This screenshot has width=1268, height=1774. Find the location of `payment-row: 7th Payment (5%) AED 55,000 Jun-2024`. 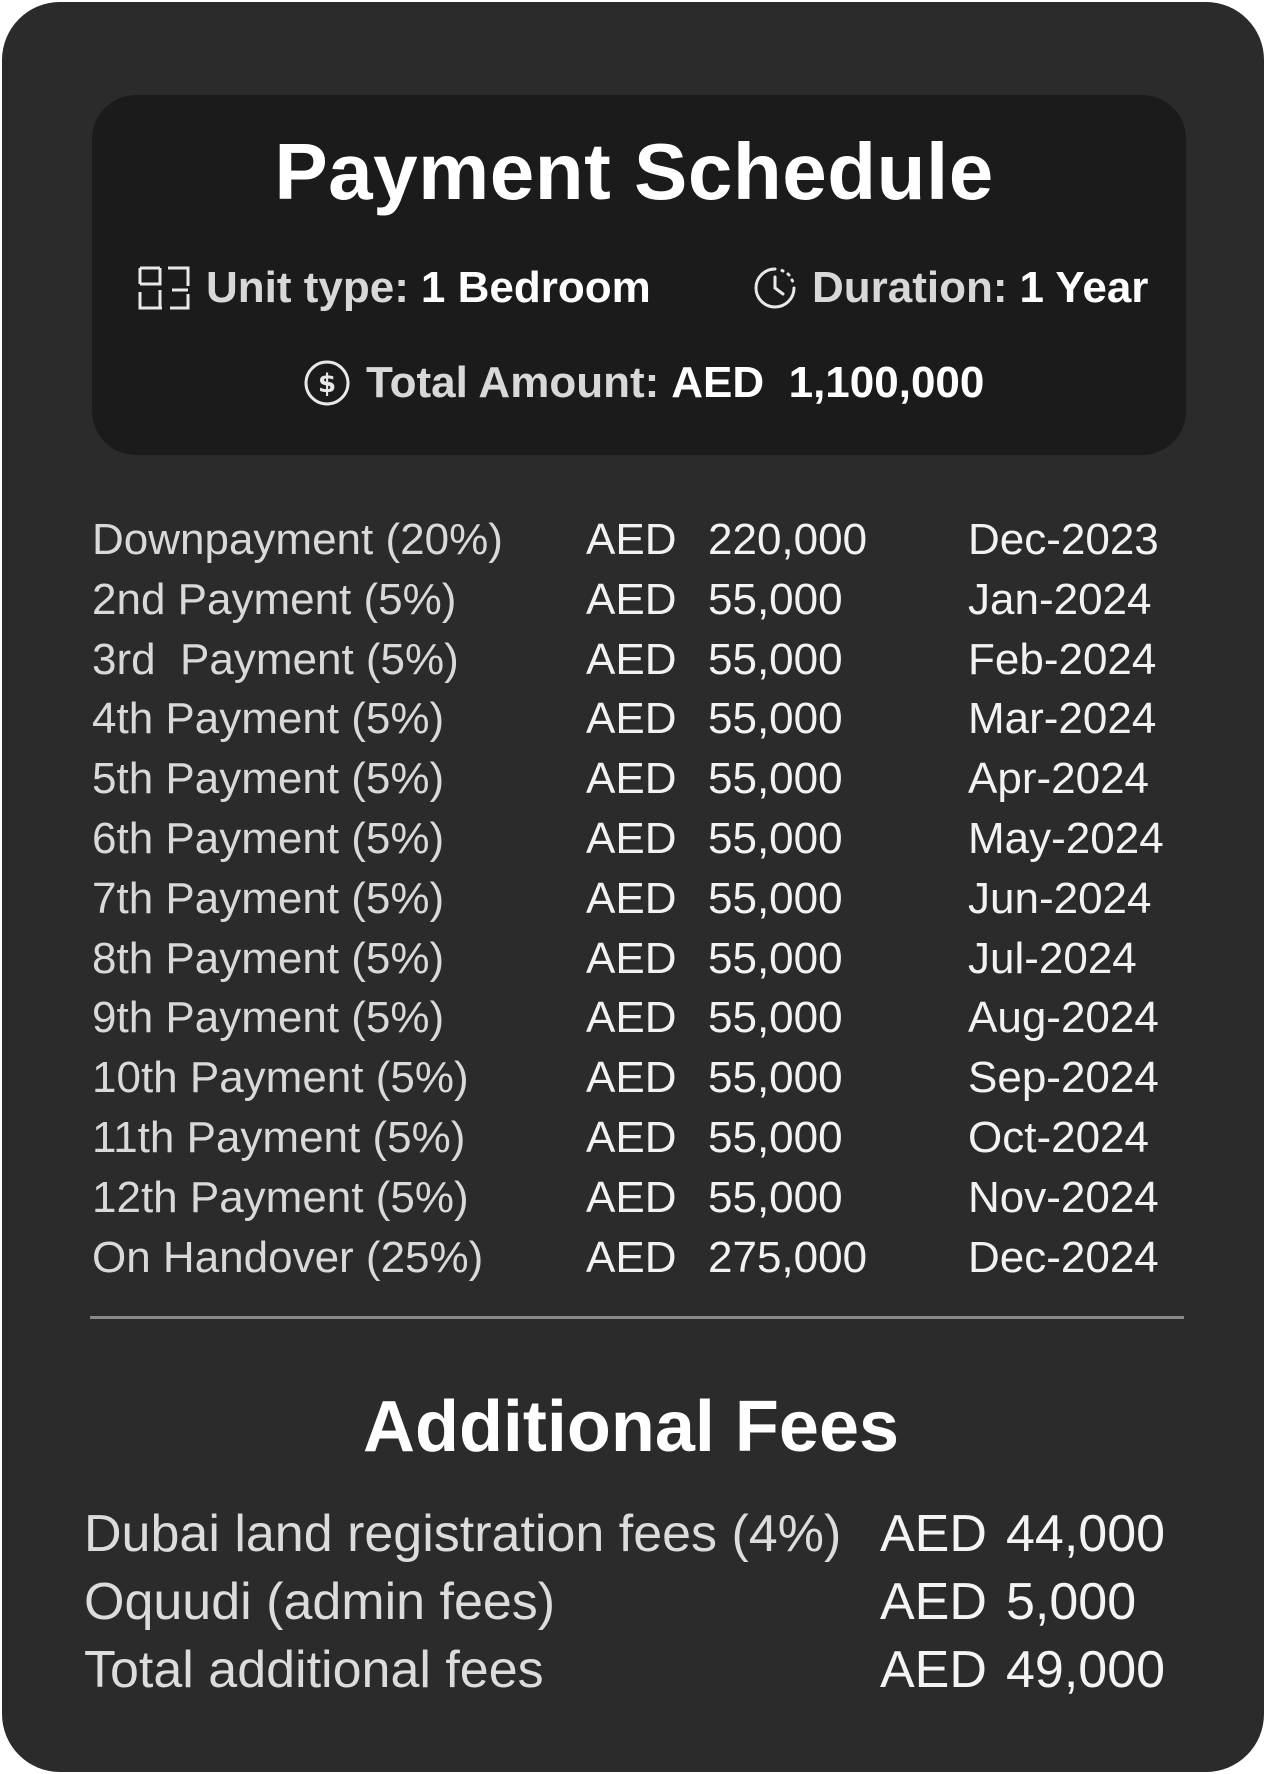

payment-row: 7th Payment (5%) AED 55,000 Jun-2024 is located at coordinates (642, 899).